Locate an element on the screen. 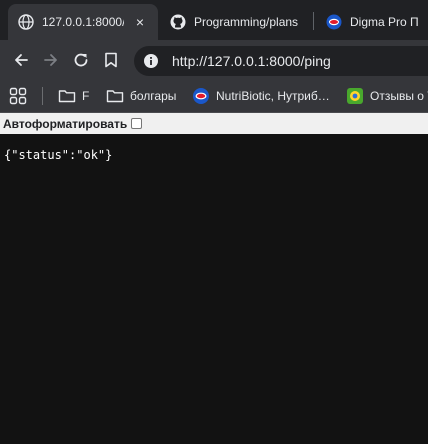 The width and height of the screenshot is (428, 444). back-button is located at coordinates (21, 60).